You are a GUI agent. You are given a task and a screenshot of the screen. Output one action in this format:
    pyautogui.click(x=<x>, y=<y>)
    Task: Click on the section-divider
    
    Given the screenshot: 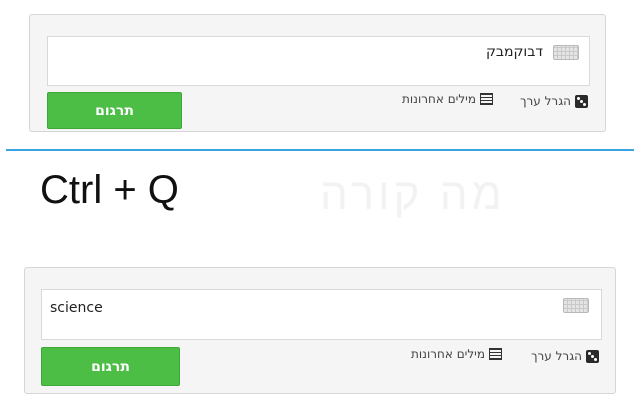 What is the action you would take?
    pyautogui.click(x=320, y=150)
    